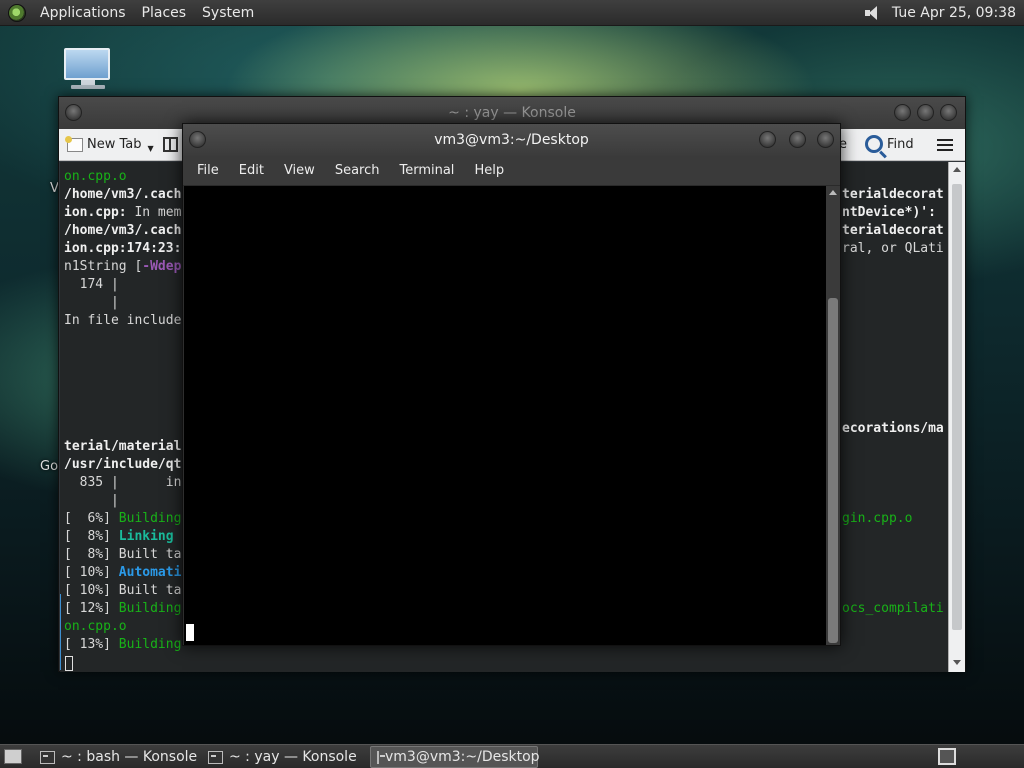  Describe the element at coordinates (87, 64) in the screenshot. I see `monitor-icon` at that location.